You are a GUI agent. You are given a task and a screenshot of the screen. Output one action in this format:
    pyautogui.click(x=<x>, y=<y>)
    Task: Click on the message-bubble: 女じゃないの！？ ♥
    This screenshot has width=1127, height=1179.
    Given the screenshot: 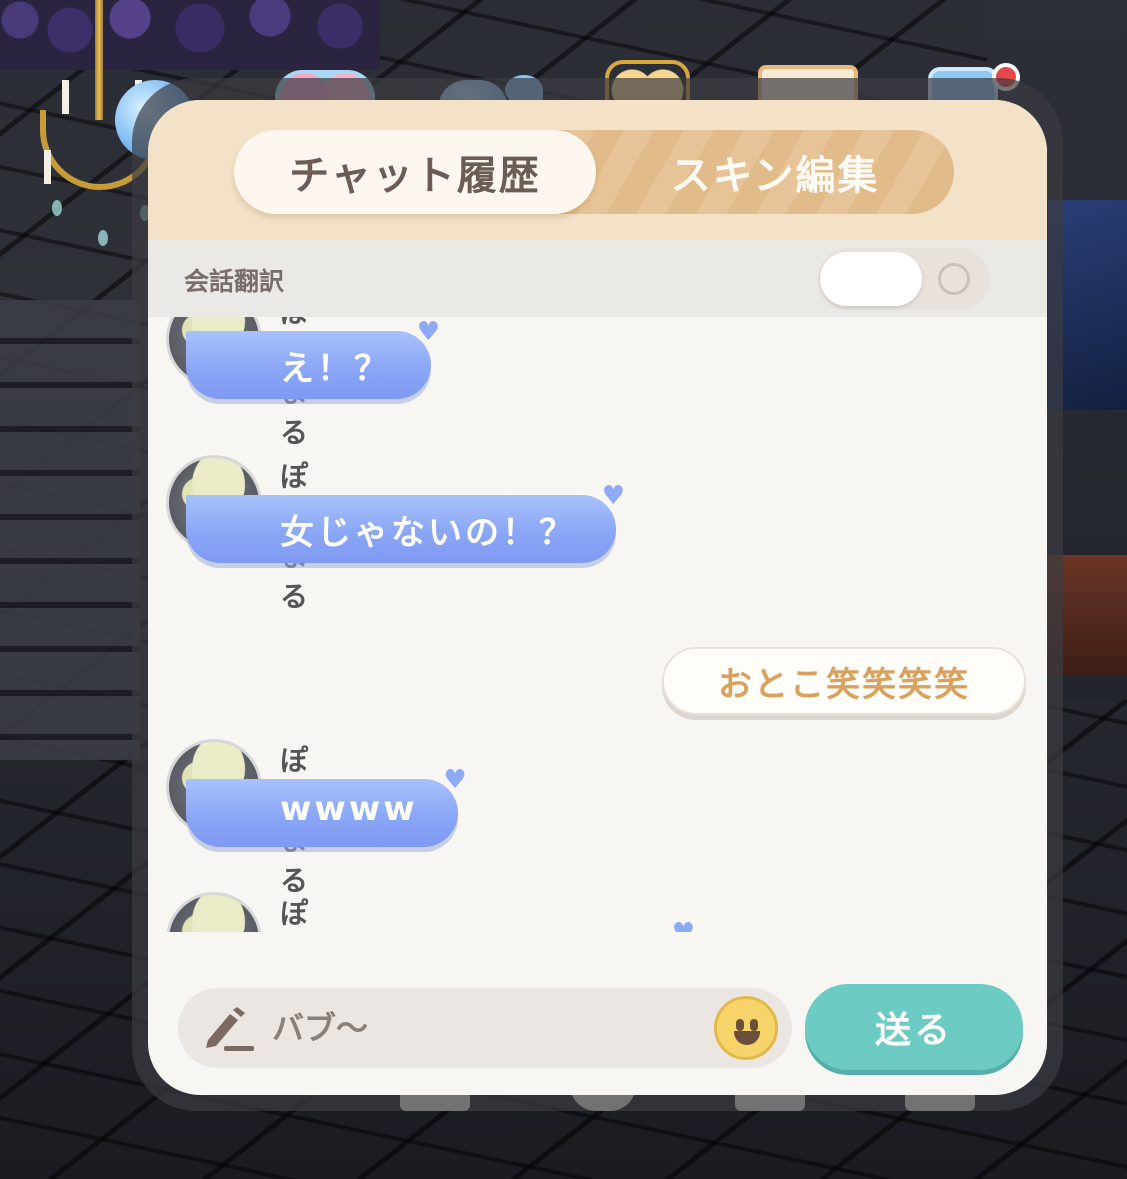 What is the action you would take?
    pyautogui.click(x=405, y=522)
    